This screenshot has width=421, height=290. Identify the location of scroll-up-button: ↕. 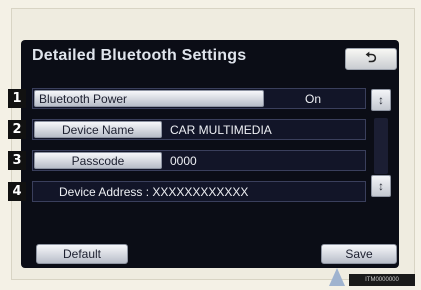
(381, 100).